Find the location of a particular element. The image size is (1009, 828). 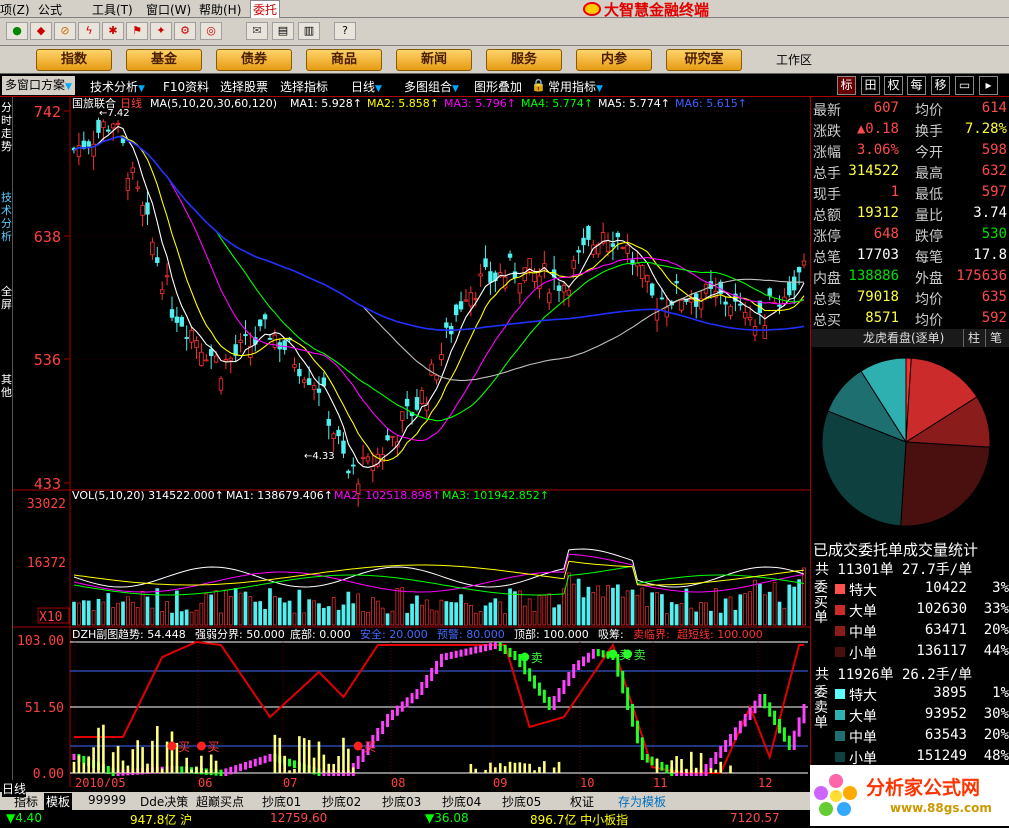

tab-other: 其他 is located at coordinates (6, 386).